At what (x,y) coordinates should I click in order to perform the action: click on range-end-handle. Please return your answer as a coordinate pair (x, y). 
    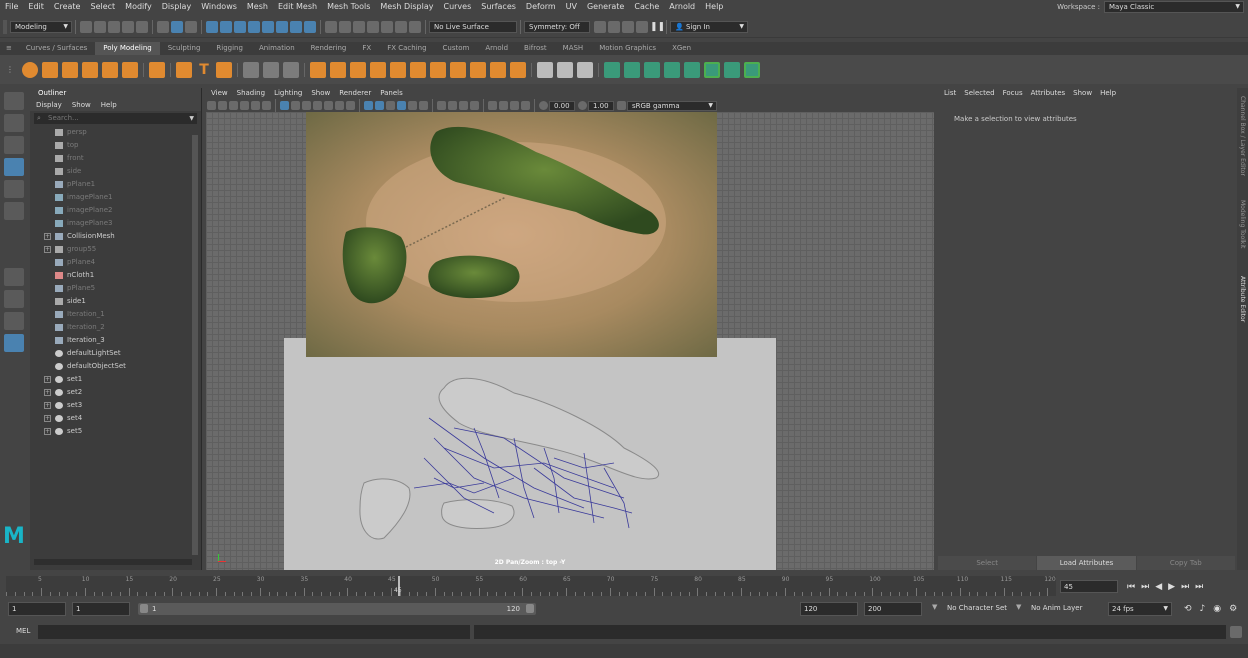
    Looking at the image, I should click on (530, 608).